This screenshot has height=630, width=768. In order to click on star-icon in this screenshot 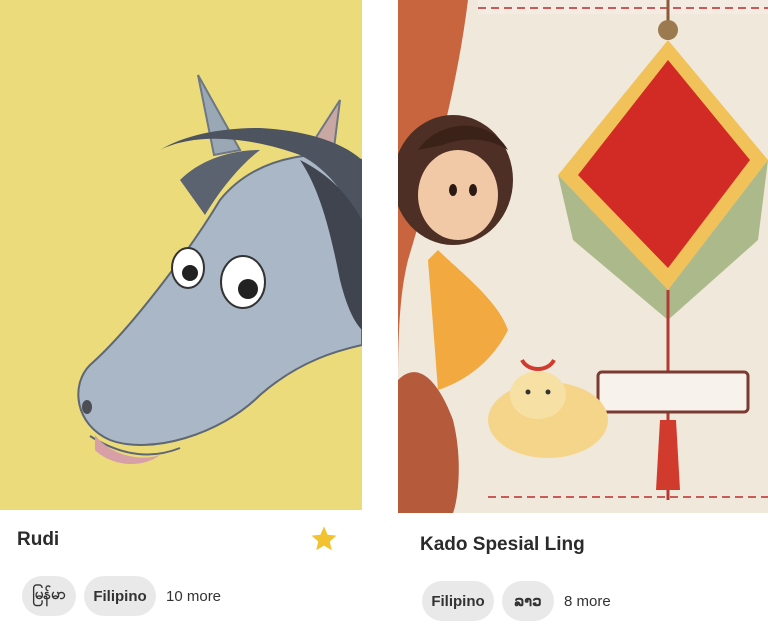, I will do `click(324, 539)`.